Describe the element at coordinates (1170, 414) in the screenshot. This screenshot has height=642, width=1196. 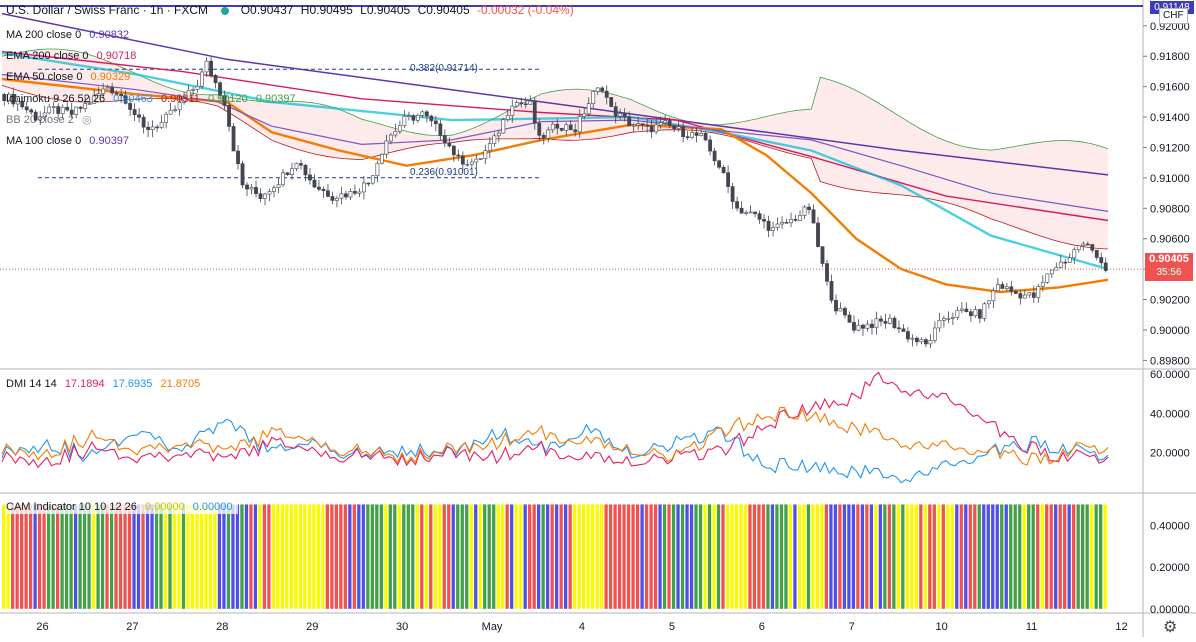
I see `dmi-tick-label: 40.0000` at that location.